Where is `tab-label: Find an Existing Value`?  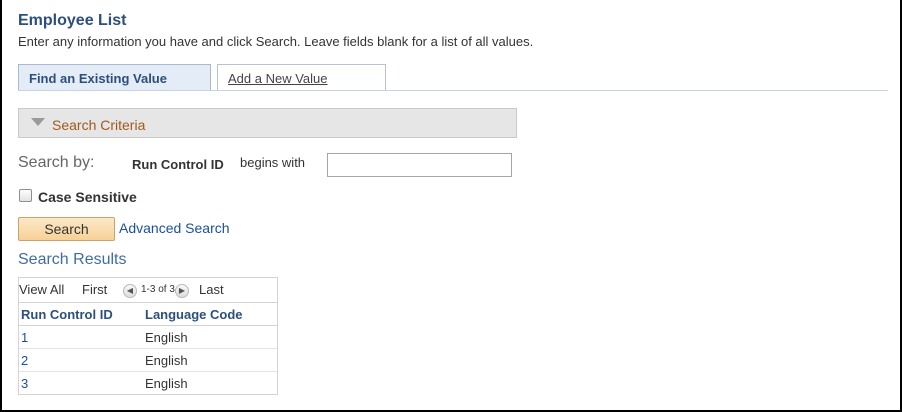 tab-label: Find an Existing Value is located at coordinates (98, 78).